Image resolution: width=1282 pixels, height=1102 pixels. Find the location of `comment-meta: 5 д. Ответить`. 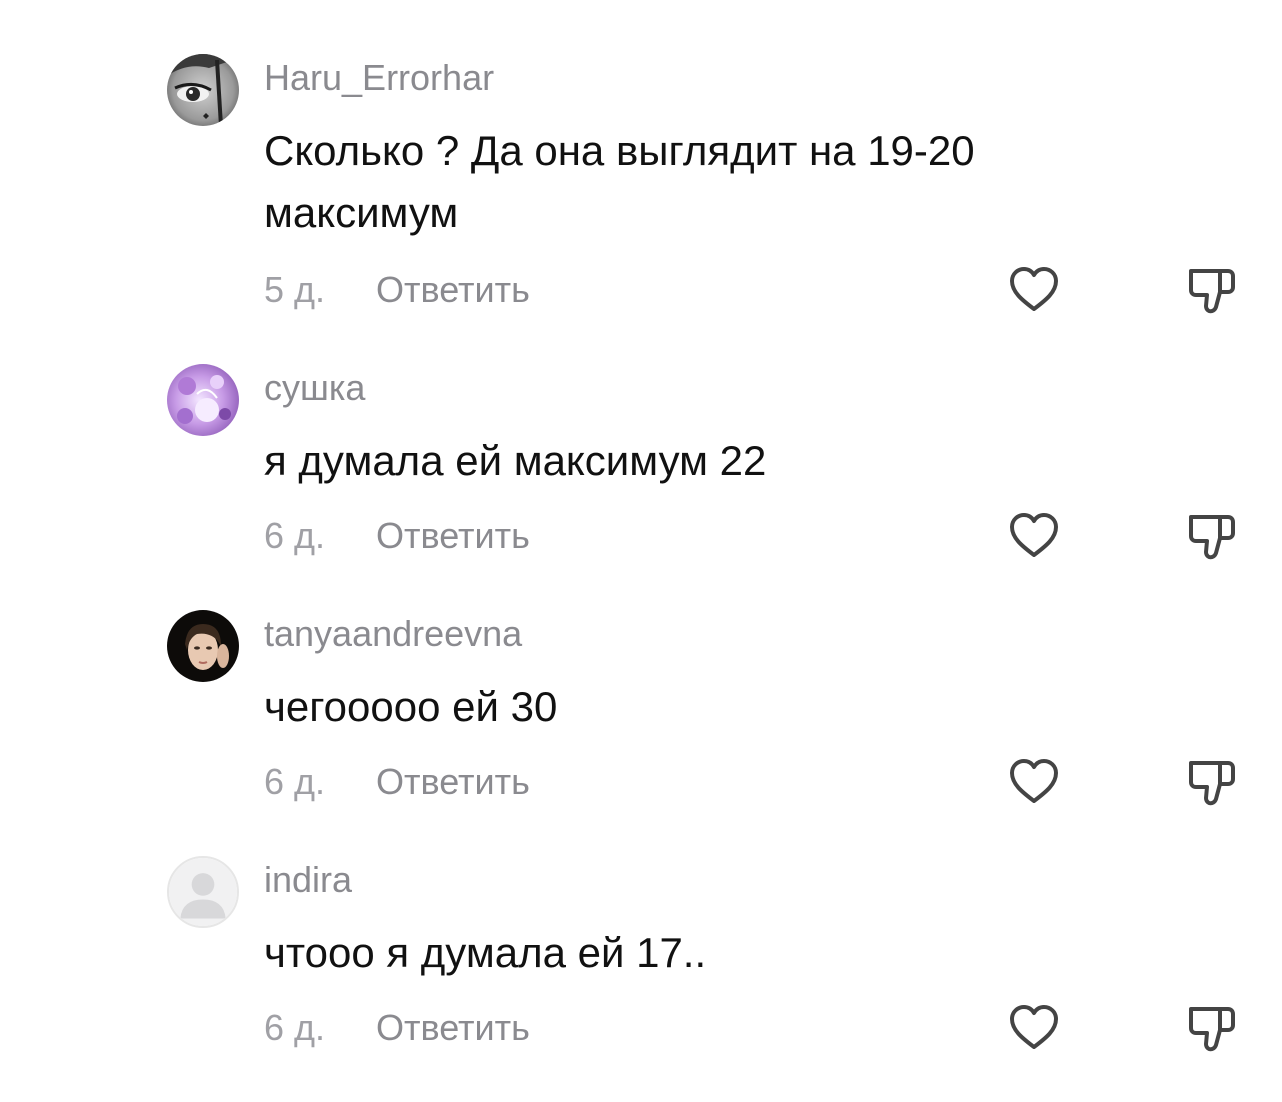

comment-meta: 5 д. Ответить is located at coordinates (397, 290).